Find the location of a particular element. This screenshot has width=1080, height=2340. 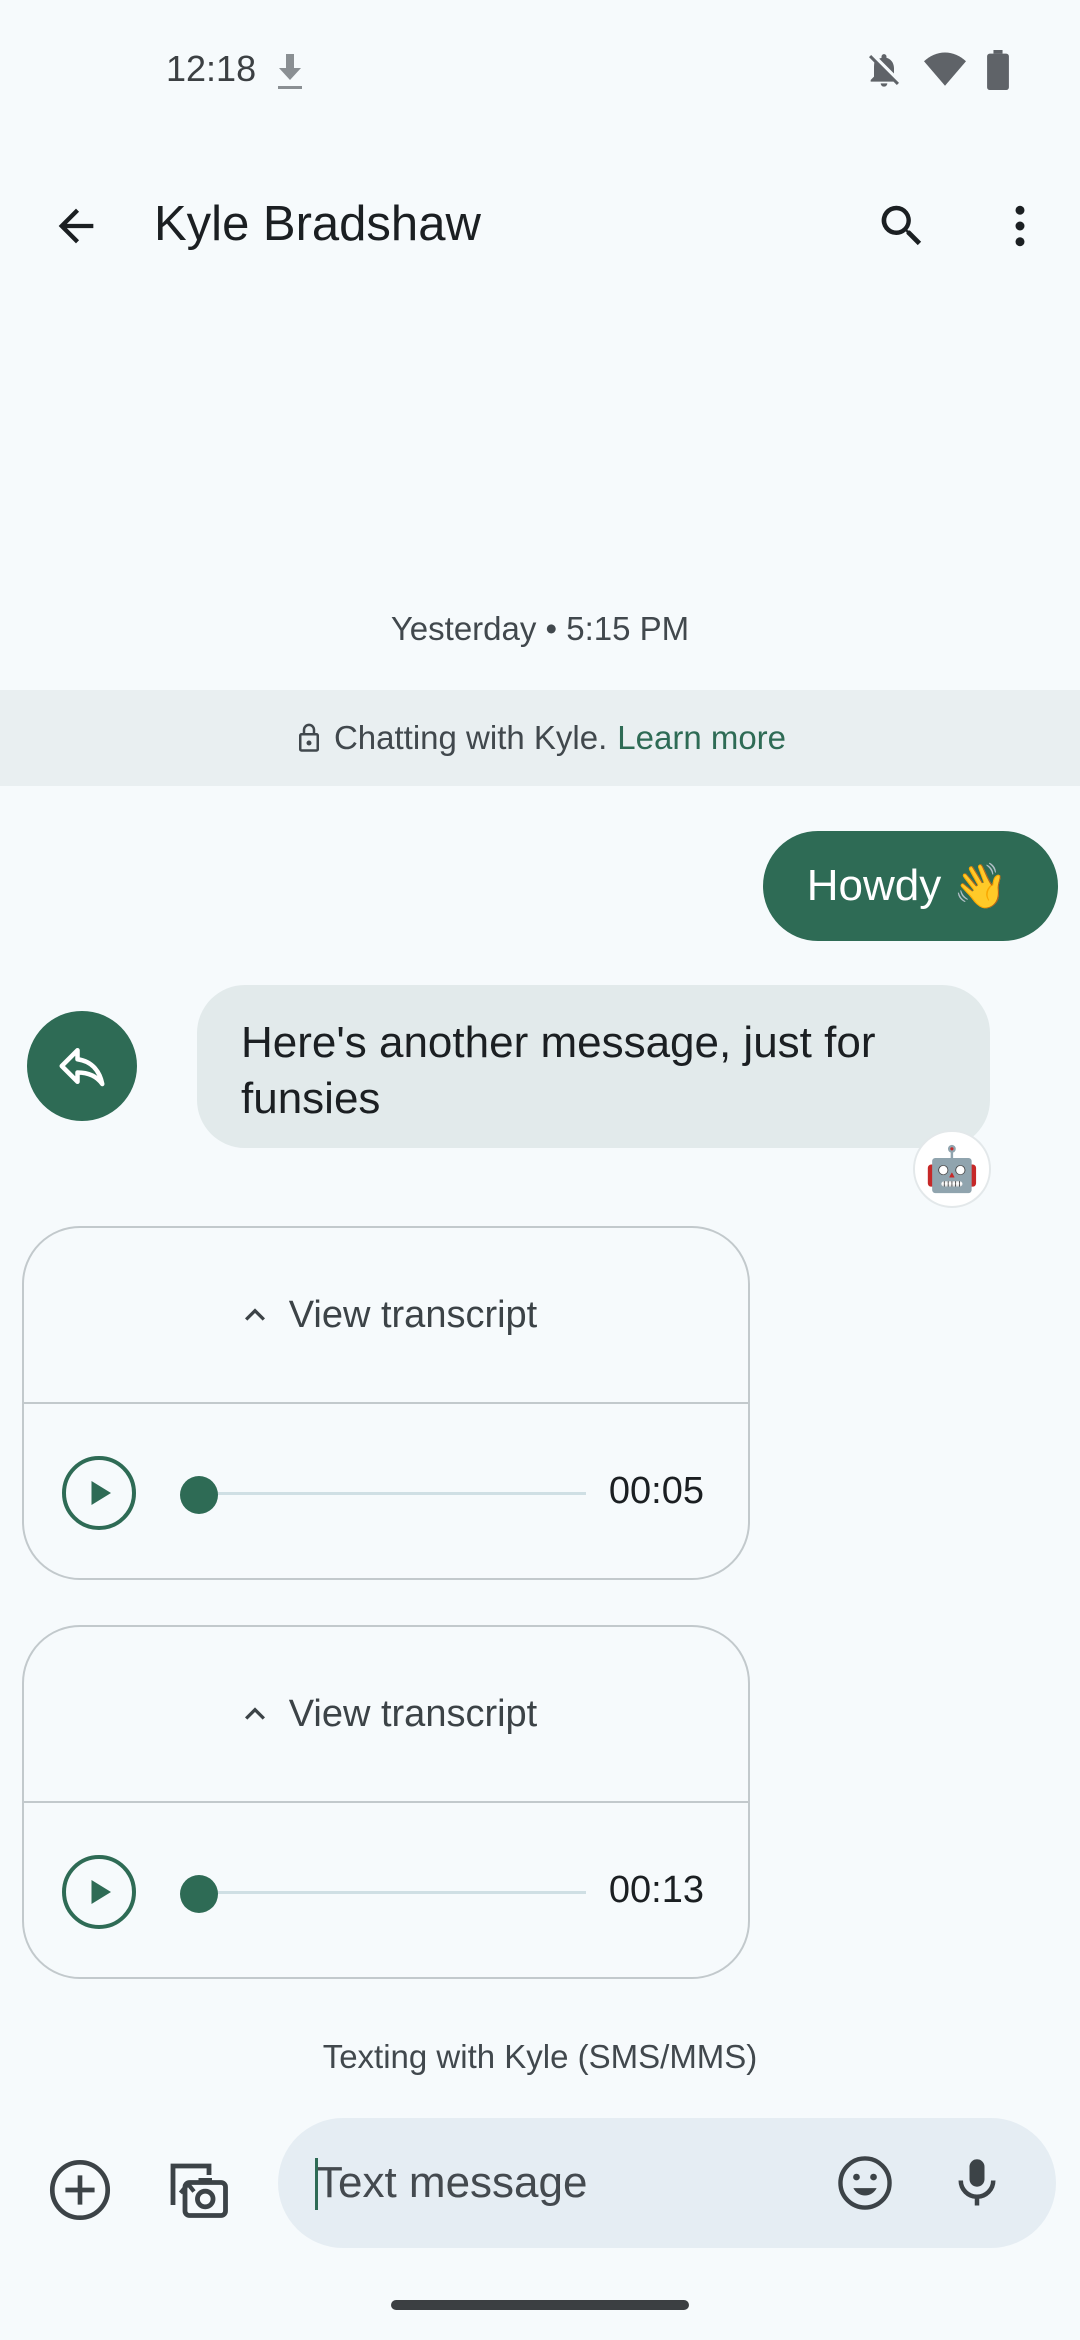

message-text: Howdy is located at coordinates (874, 885).